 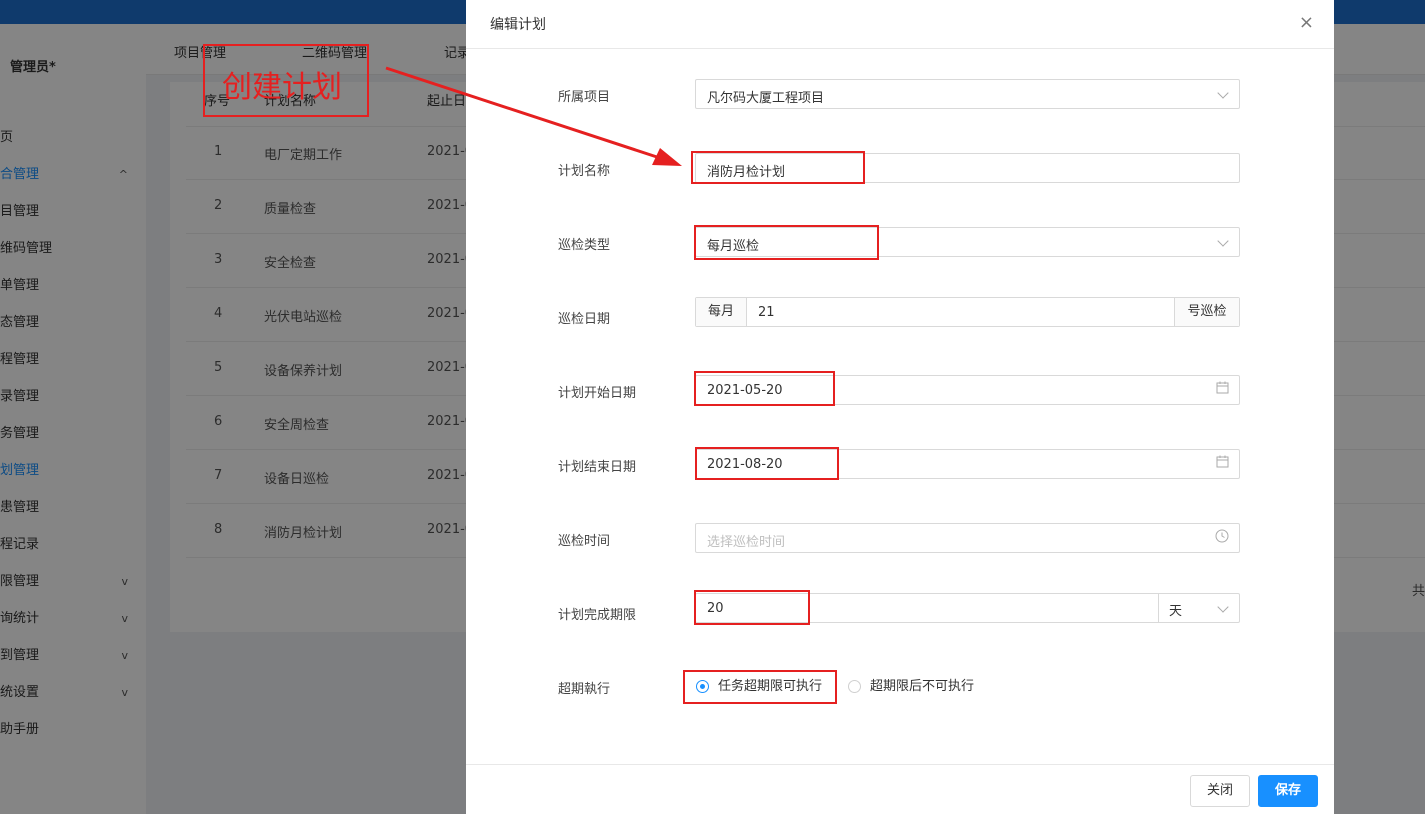 What do you see at coordinates (533, 116) in the screenshot?
I see `annotation-arrow` at bounding box center [533, 116].